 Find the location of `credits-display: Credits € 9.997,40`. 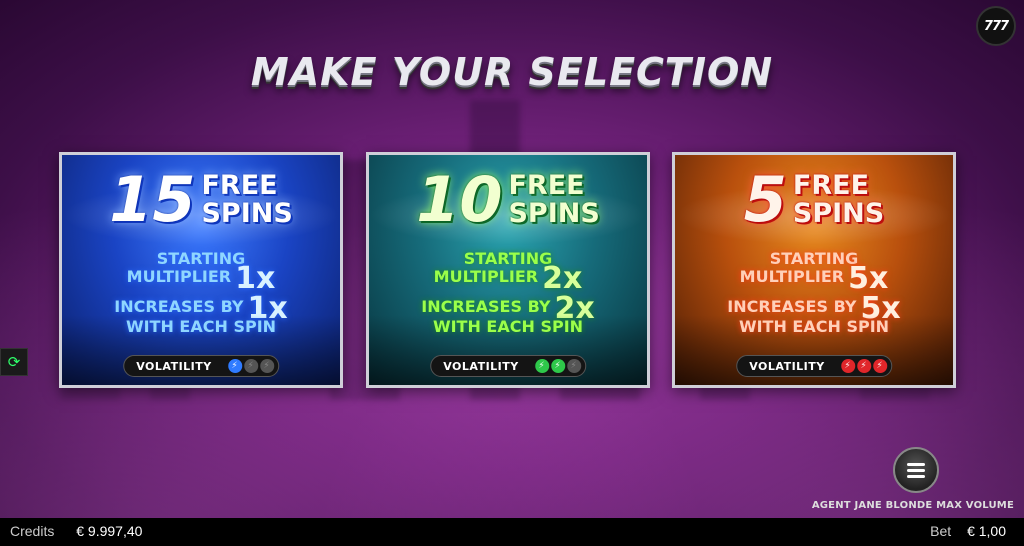

credits-display: Credits € 9.997,40 is located at coordinates (76, 531).